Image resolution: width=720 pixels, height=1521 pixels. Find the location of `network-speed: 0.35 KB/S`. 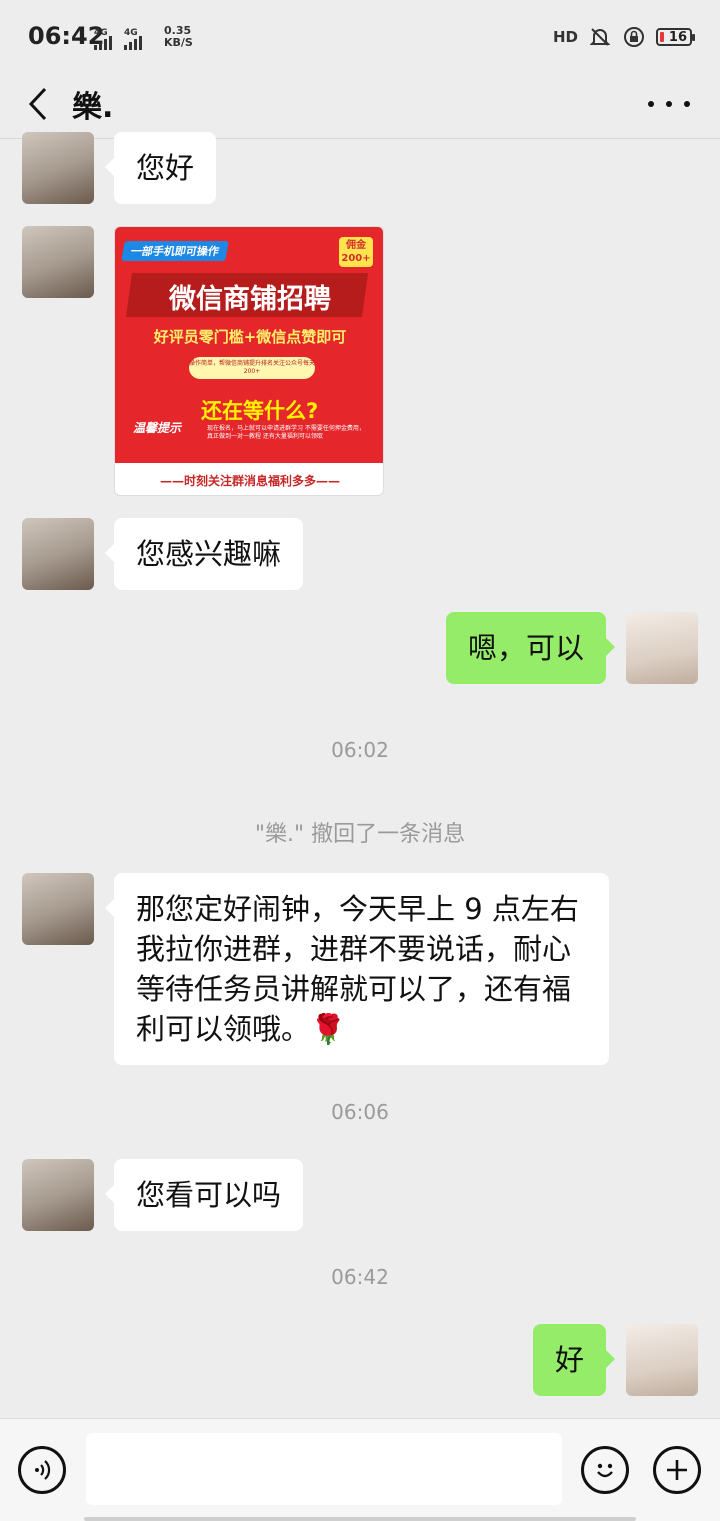

network-speed: 0.35 KB/S is located at coordinates (178, 37).